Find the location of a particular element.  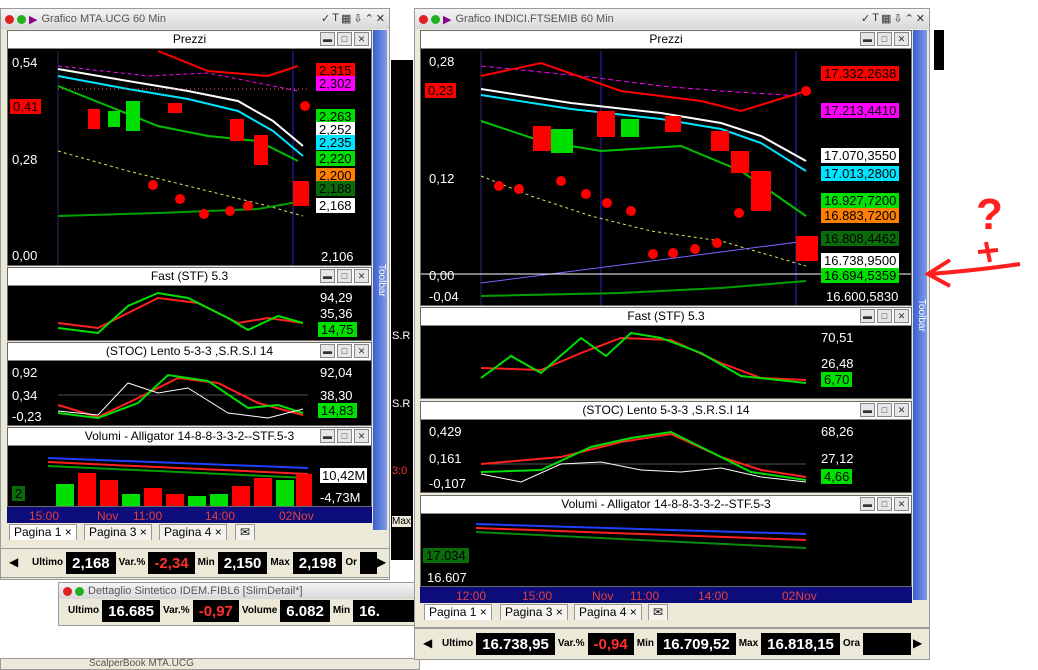

min-value: 16. is located at coordinates (369, 611).